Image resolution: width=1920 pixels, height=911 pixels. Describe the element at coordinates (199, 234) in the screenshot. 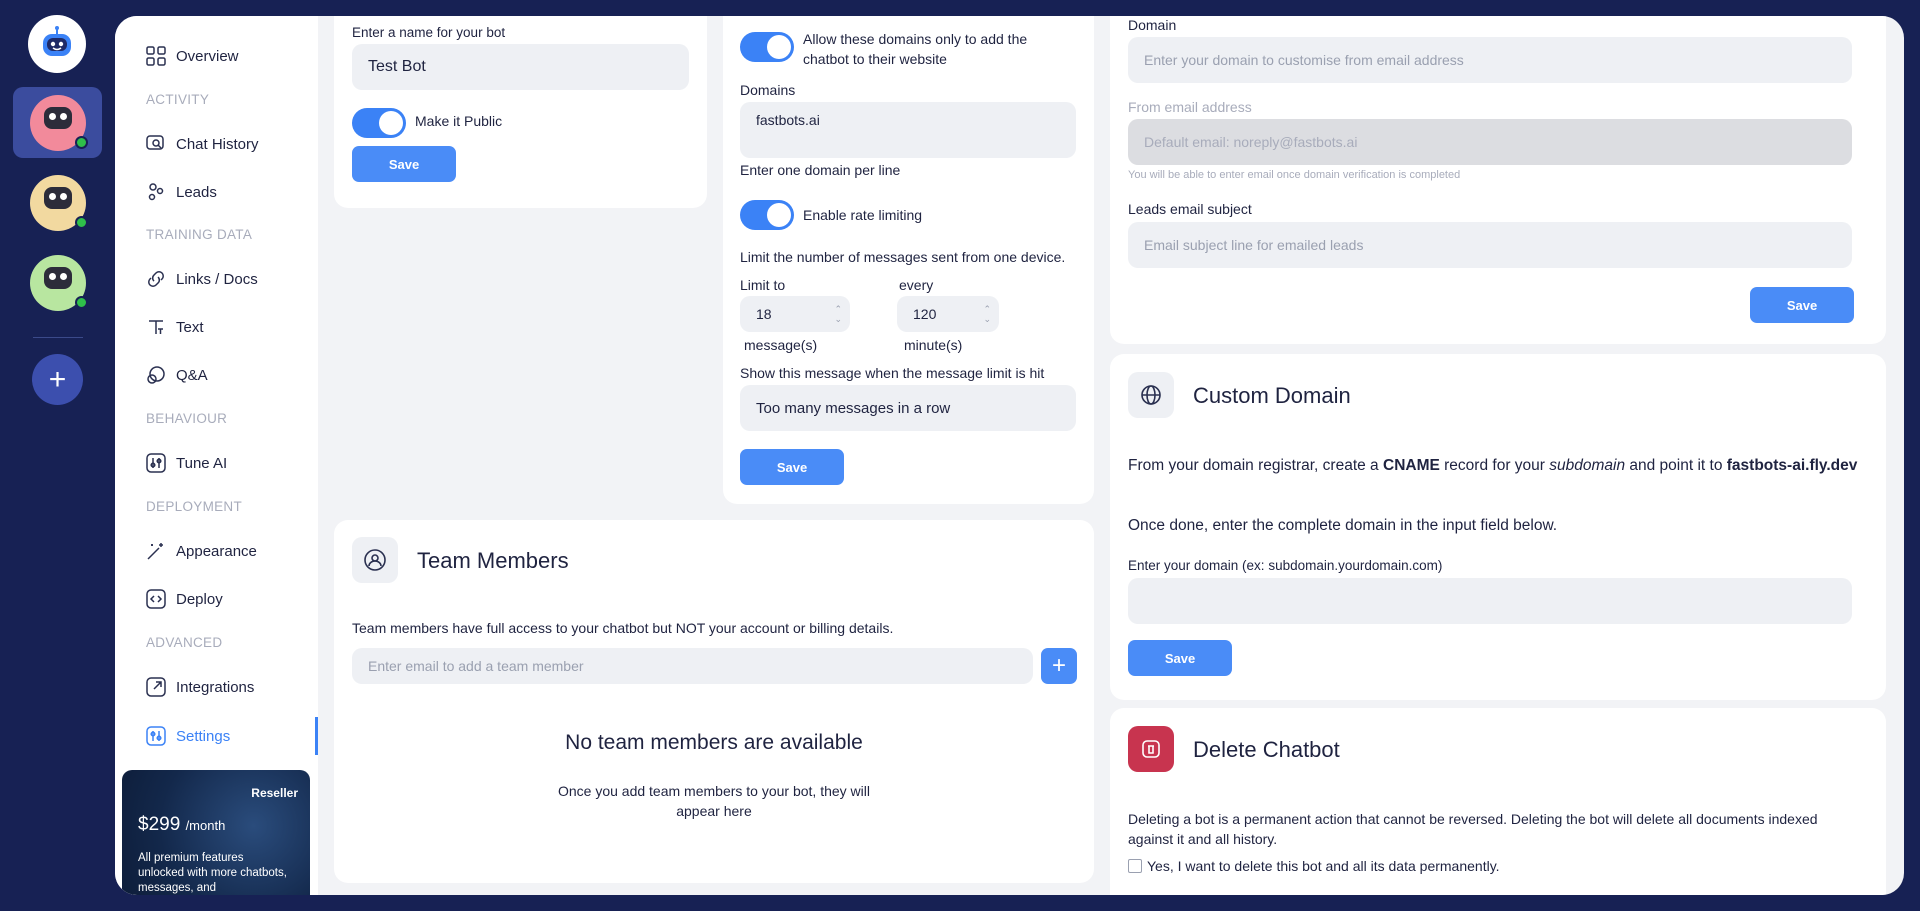

I see `section-training-data: TRAINING DATA` at that location.